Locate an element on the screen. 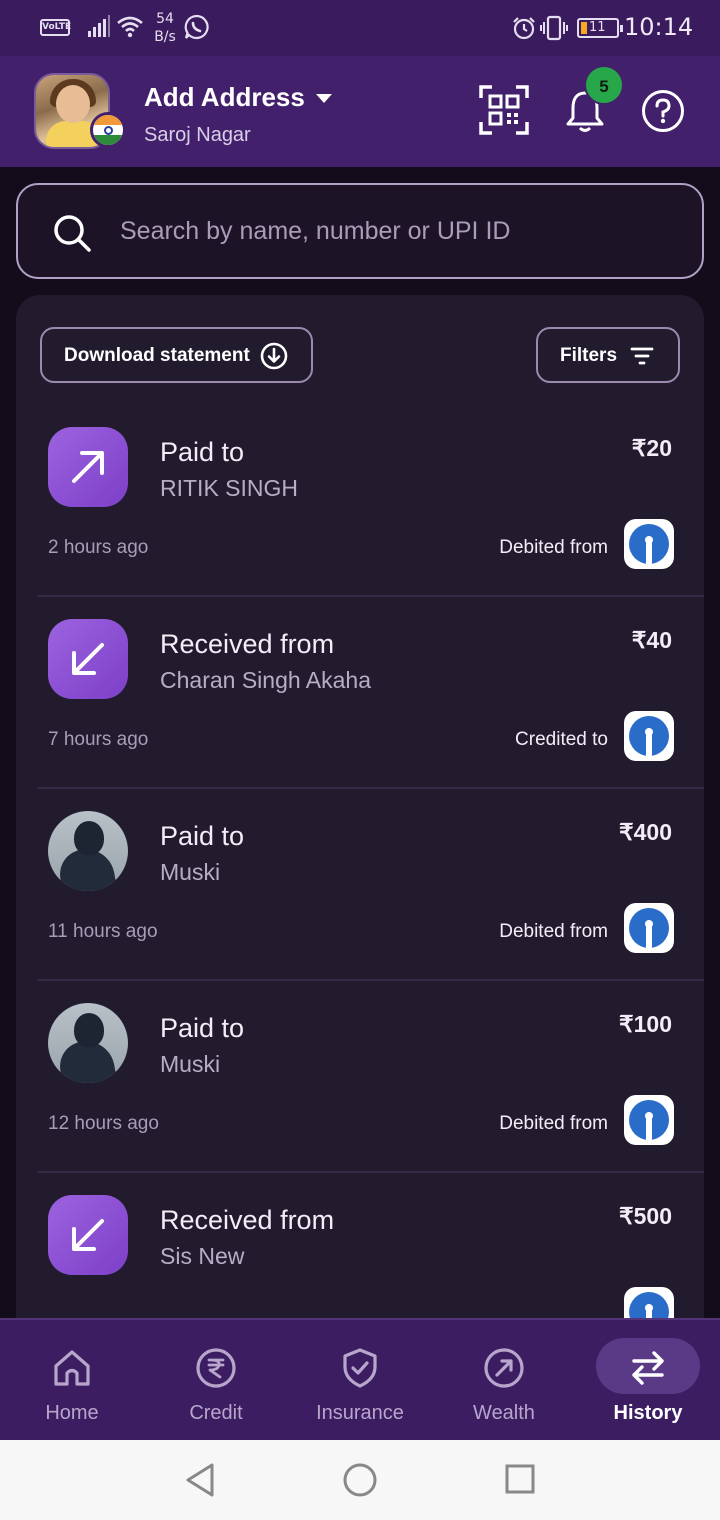 Image resolution: width=720 pixels, height=1520 pixels. transaction-party: Sis New is located at coordinates (202, 1256).